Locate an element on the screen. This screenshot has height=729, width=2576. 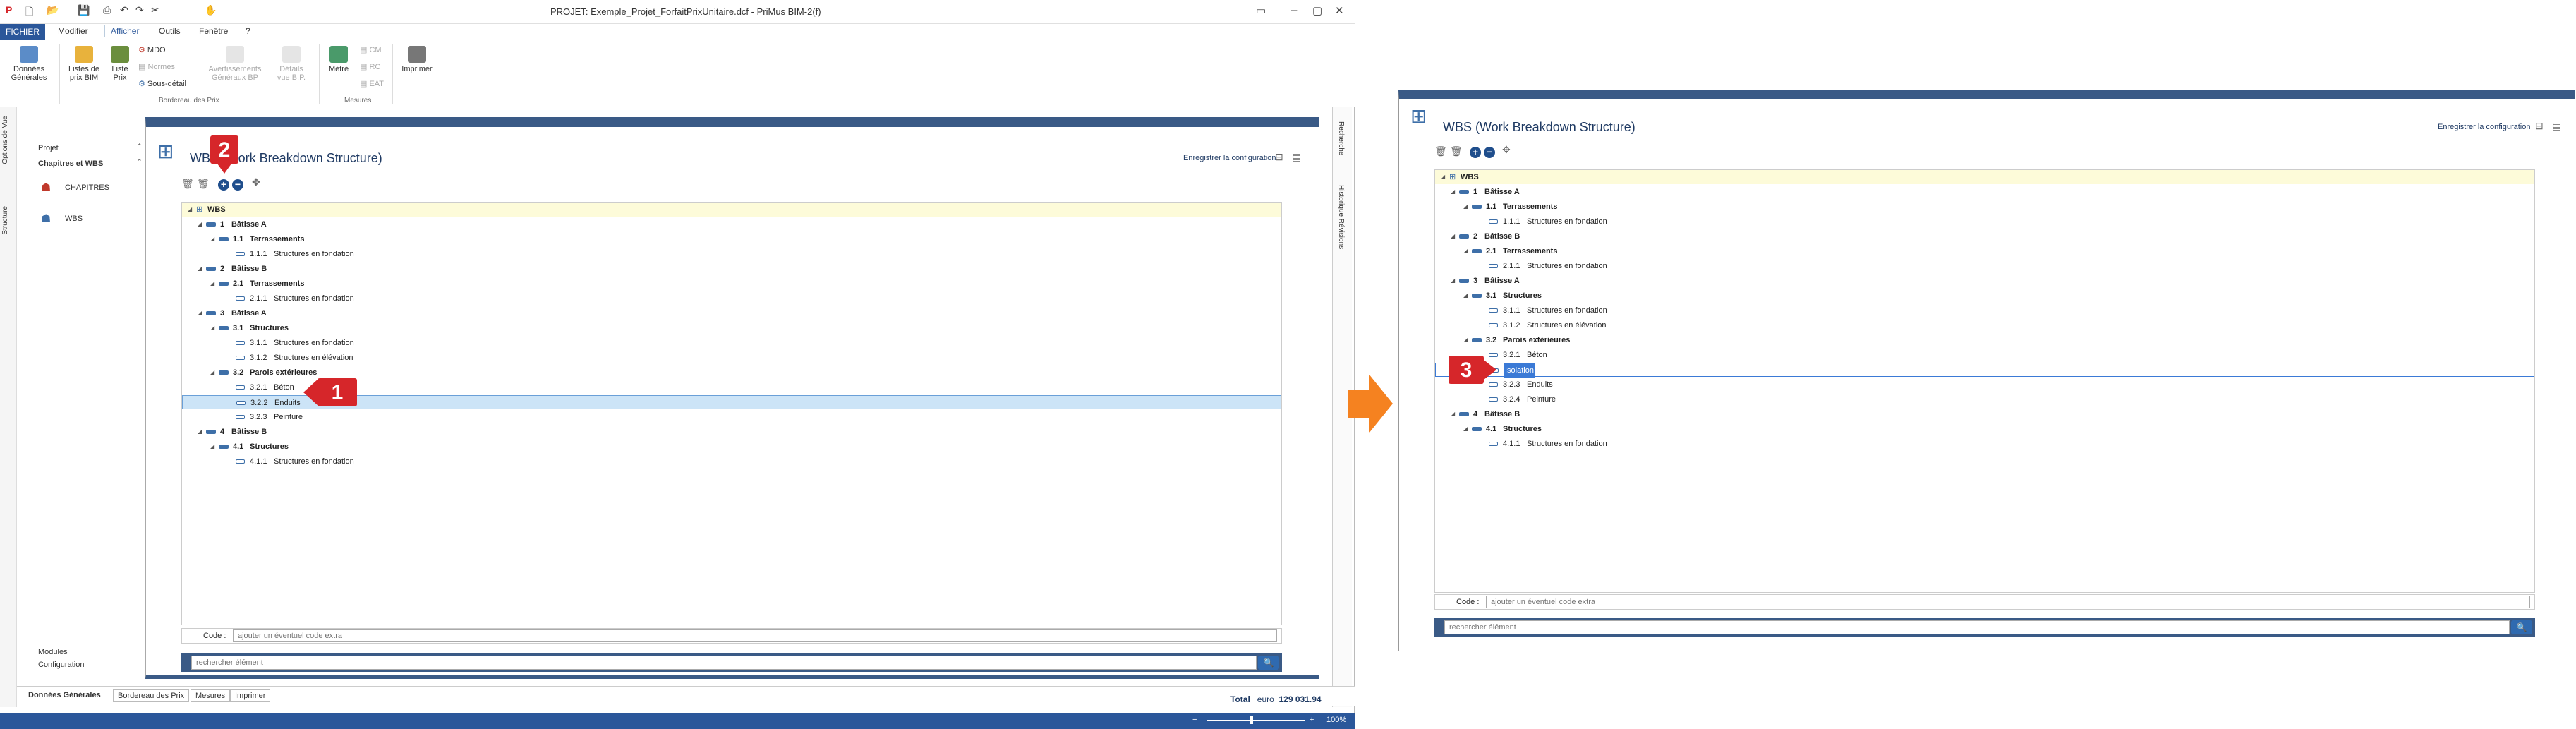
nav-wbs: WBS is located at coordinates (74, 219).